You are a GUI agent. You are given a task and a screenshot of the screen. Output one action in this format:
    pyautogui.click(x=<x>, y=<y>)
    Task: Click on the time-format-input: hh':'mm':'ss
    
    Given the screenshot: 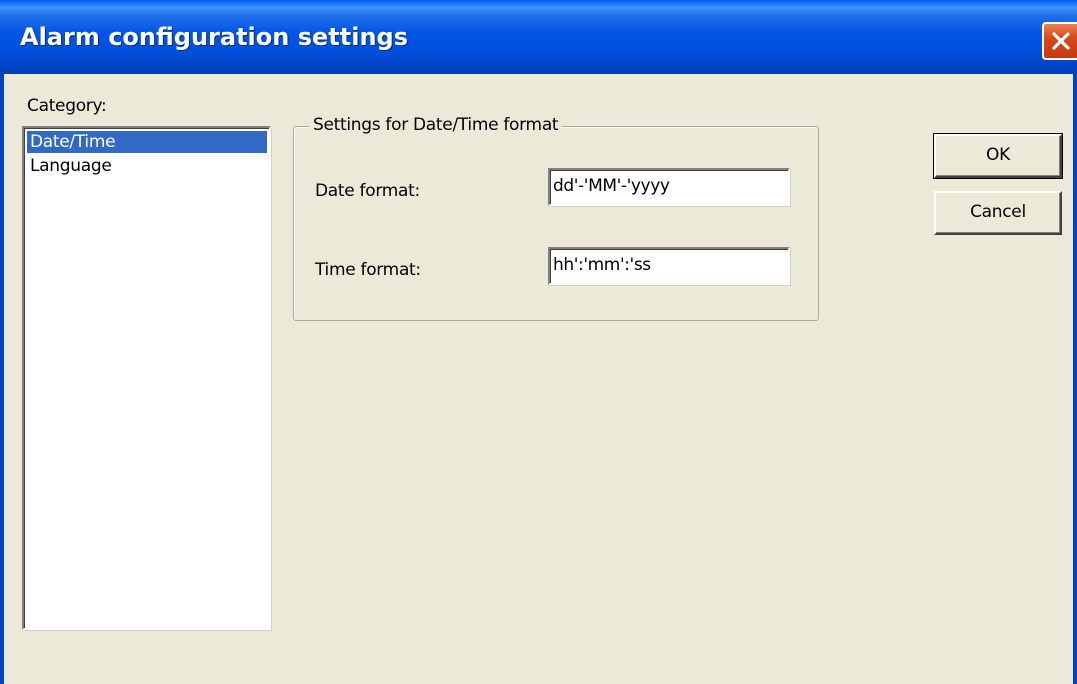 What is the action you would take?
    pyautogui.click(x=669, y=266)
    